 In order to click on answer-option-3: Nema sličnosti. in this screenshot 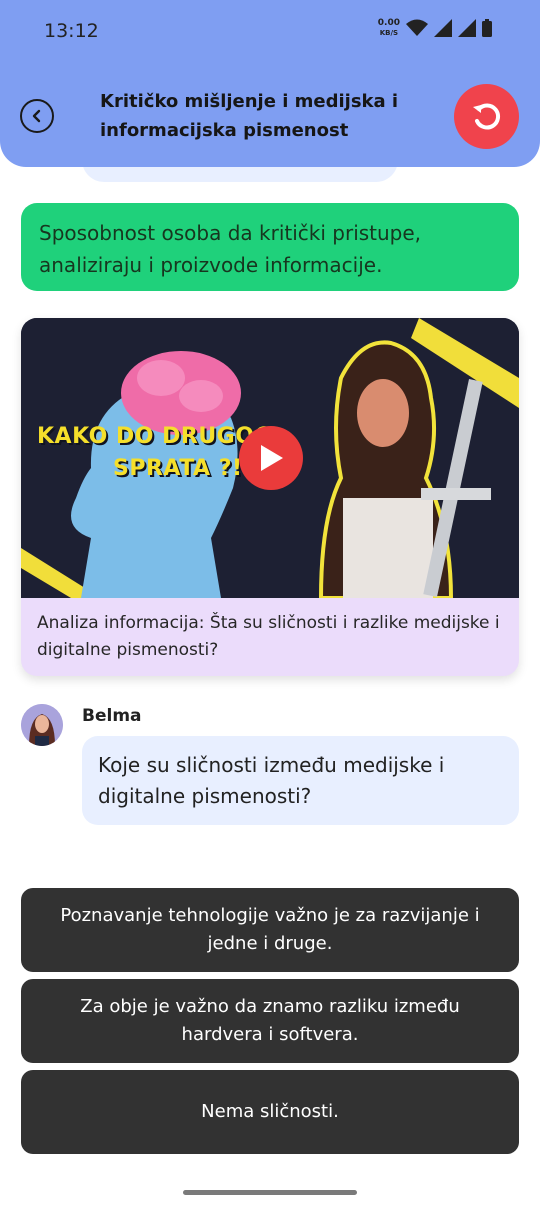, I will do `click(270, 1112)`.